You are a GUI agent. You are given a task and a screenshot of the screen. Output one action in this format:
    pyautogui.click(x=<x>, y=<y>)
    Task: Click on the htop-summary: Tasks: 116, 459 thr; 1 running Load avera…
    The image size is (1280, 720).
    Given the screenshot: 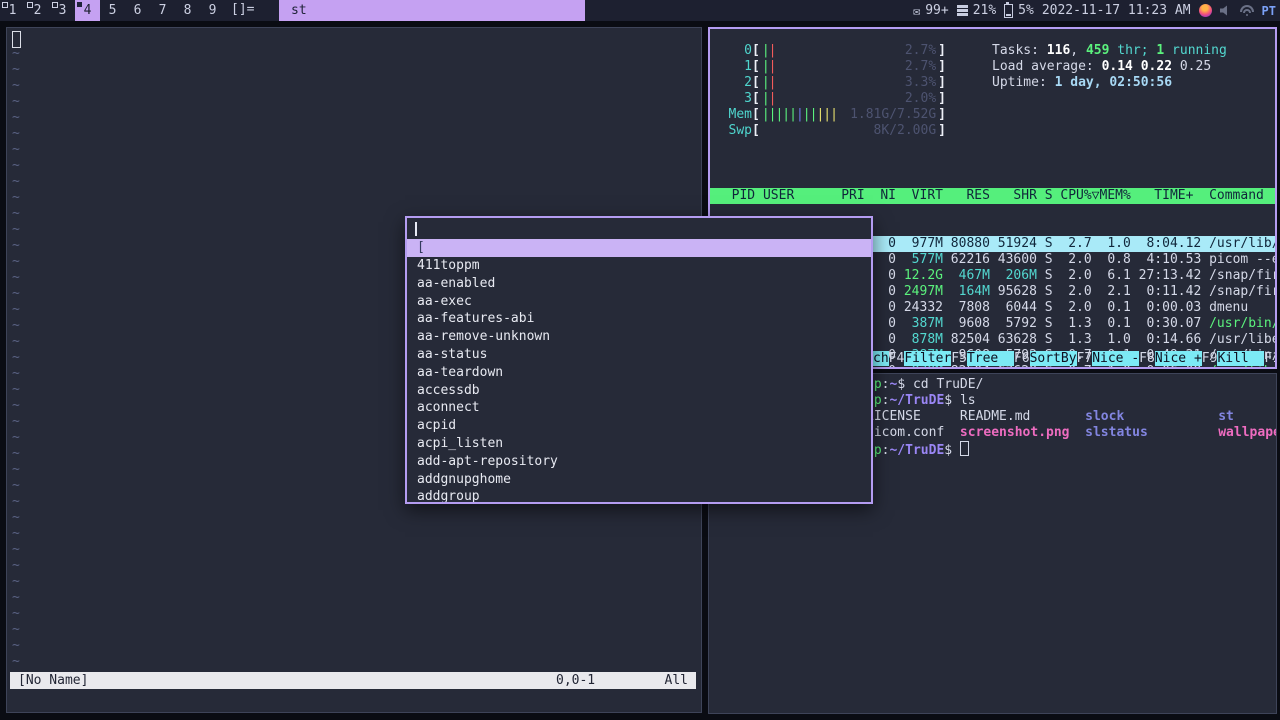 What is the action you would take?
    pyautogui.click(x=1109, y=66)
    